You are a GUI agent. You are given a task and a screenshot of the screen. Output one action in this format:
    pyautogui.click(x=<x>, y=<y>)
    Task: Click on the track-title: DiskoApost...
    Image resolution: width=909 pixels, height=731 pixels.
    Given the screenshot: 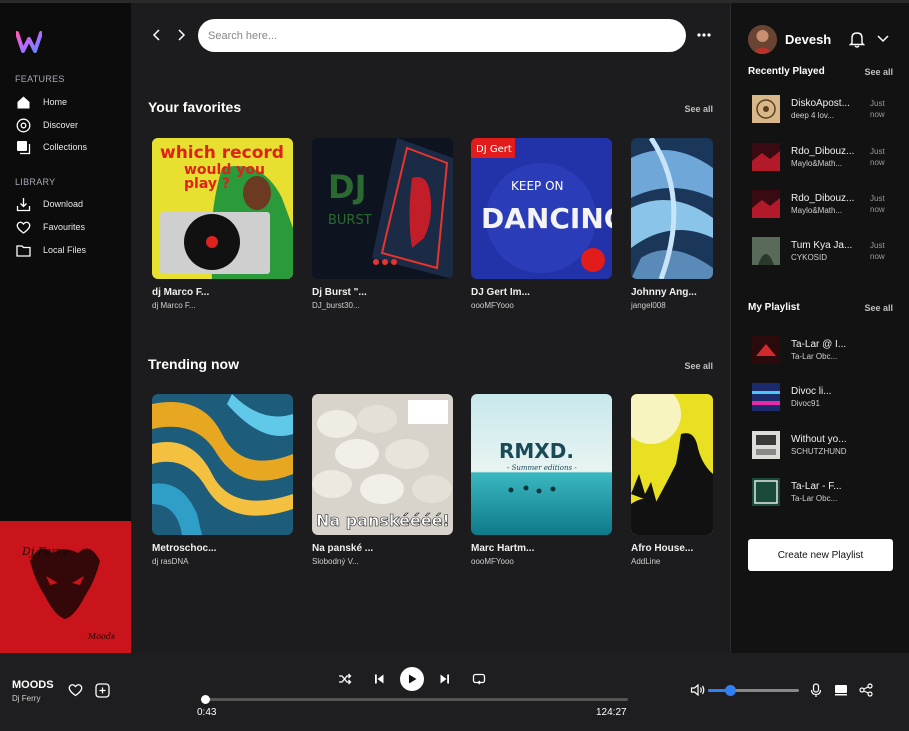 What is the action you would take?
    pyautogui.click(x=820, y=103)
    